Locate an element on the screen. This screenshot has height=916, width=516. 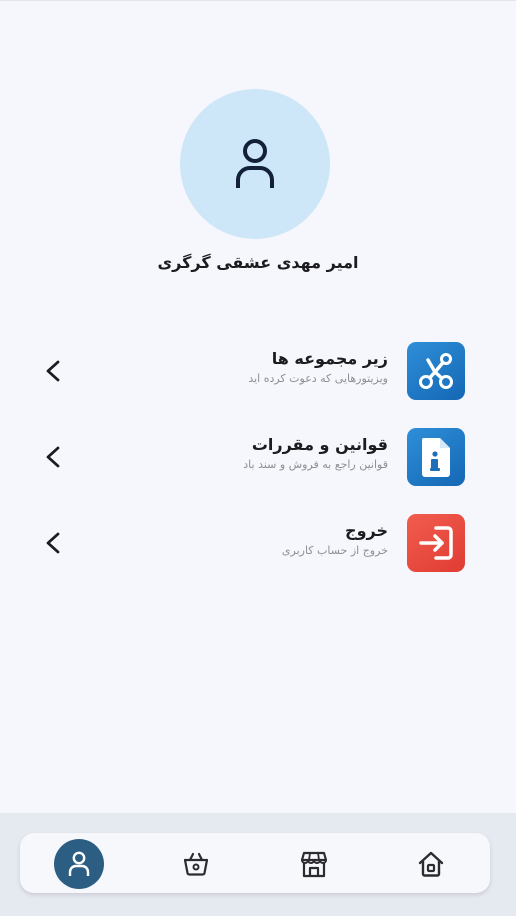
nav-store-button is located at coordinates (314, 864).